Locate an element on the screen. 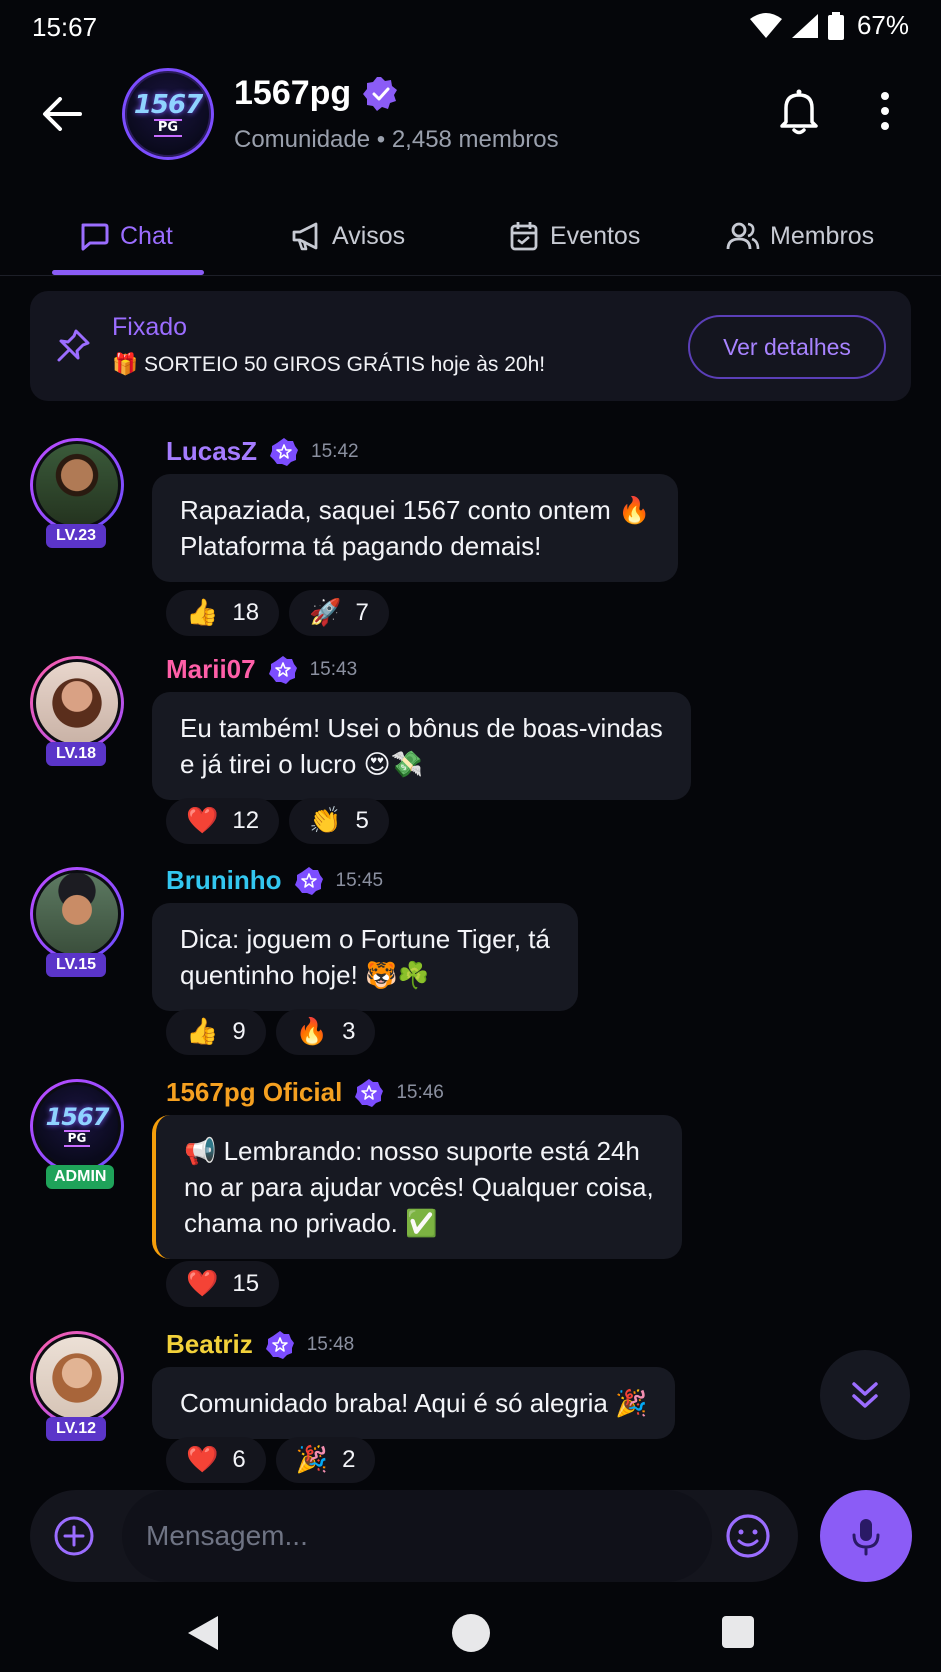 The height and width of the screenshot is (1672, 941). reaction-chip: ❤️ 6 is located at coordinates (216, 1460).